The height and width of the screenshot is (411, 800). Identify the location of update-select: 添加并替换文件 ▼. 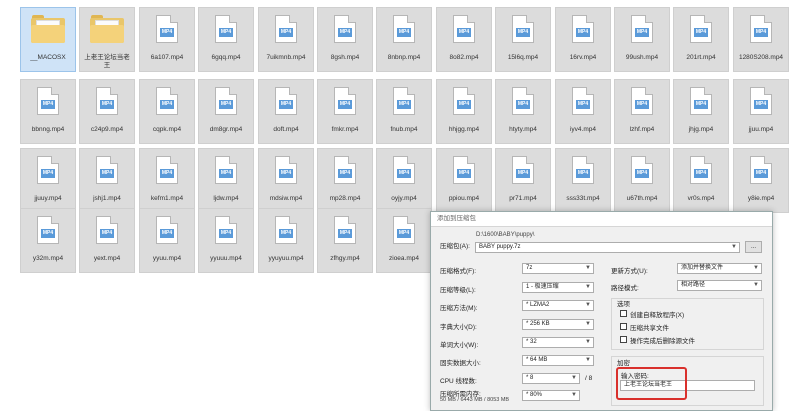
(719, 268).